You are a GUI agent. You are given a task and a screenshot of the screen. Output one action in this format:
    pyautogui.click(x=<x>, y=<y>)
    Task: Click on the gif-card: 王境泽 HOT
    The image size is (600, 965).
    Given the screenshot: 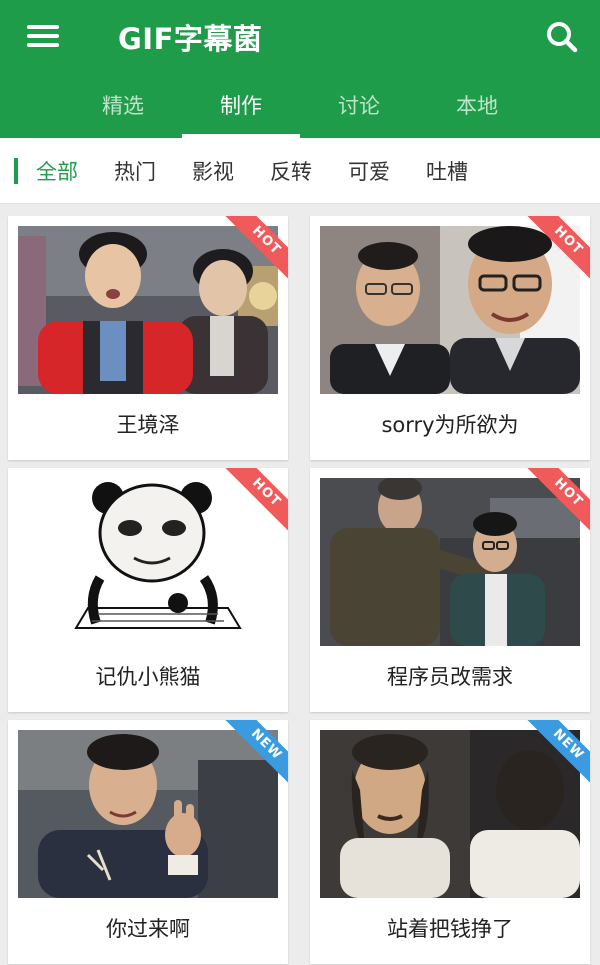 What is the action you would take?
    pyautogui.click(x=148, y=338)
    